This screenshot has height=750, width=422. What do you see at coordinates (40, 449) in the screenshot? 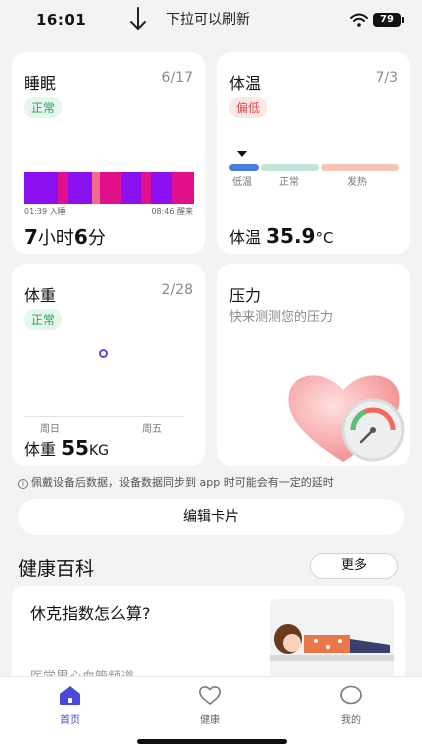
I see `weight-prefix: 体重` at bounding box center [40, 449].